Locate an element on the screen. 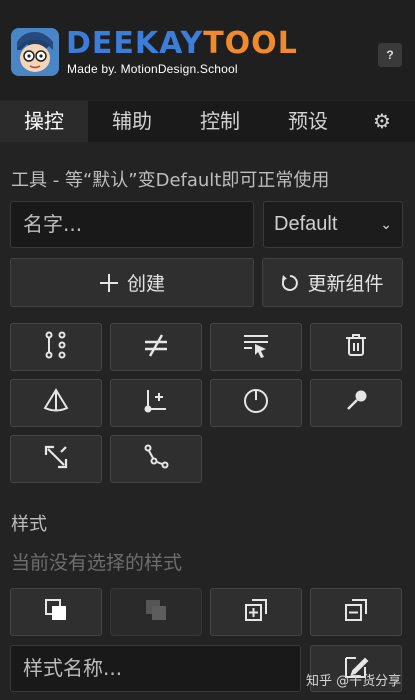 This screenshot has width=415, height=700. not-equal-icon is located at coordinates (156, 347).